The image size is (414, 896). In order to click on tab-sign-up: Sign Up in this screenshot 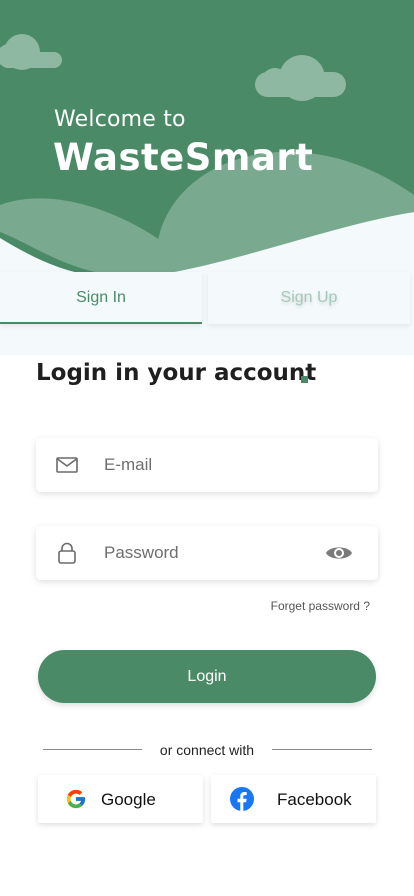, I will do `click(309, 298)`.